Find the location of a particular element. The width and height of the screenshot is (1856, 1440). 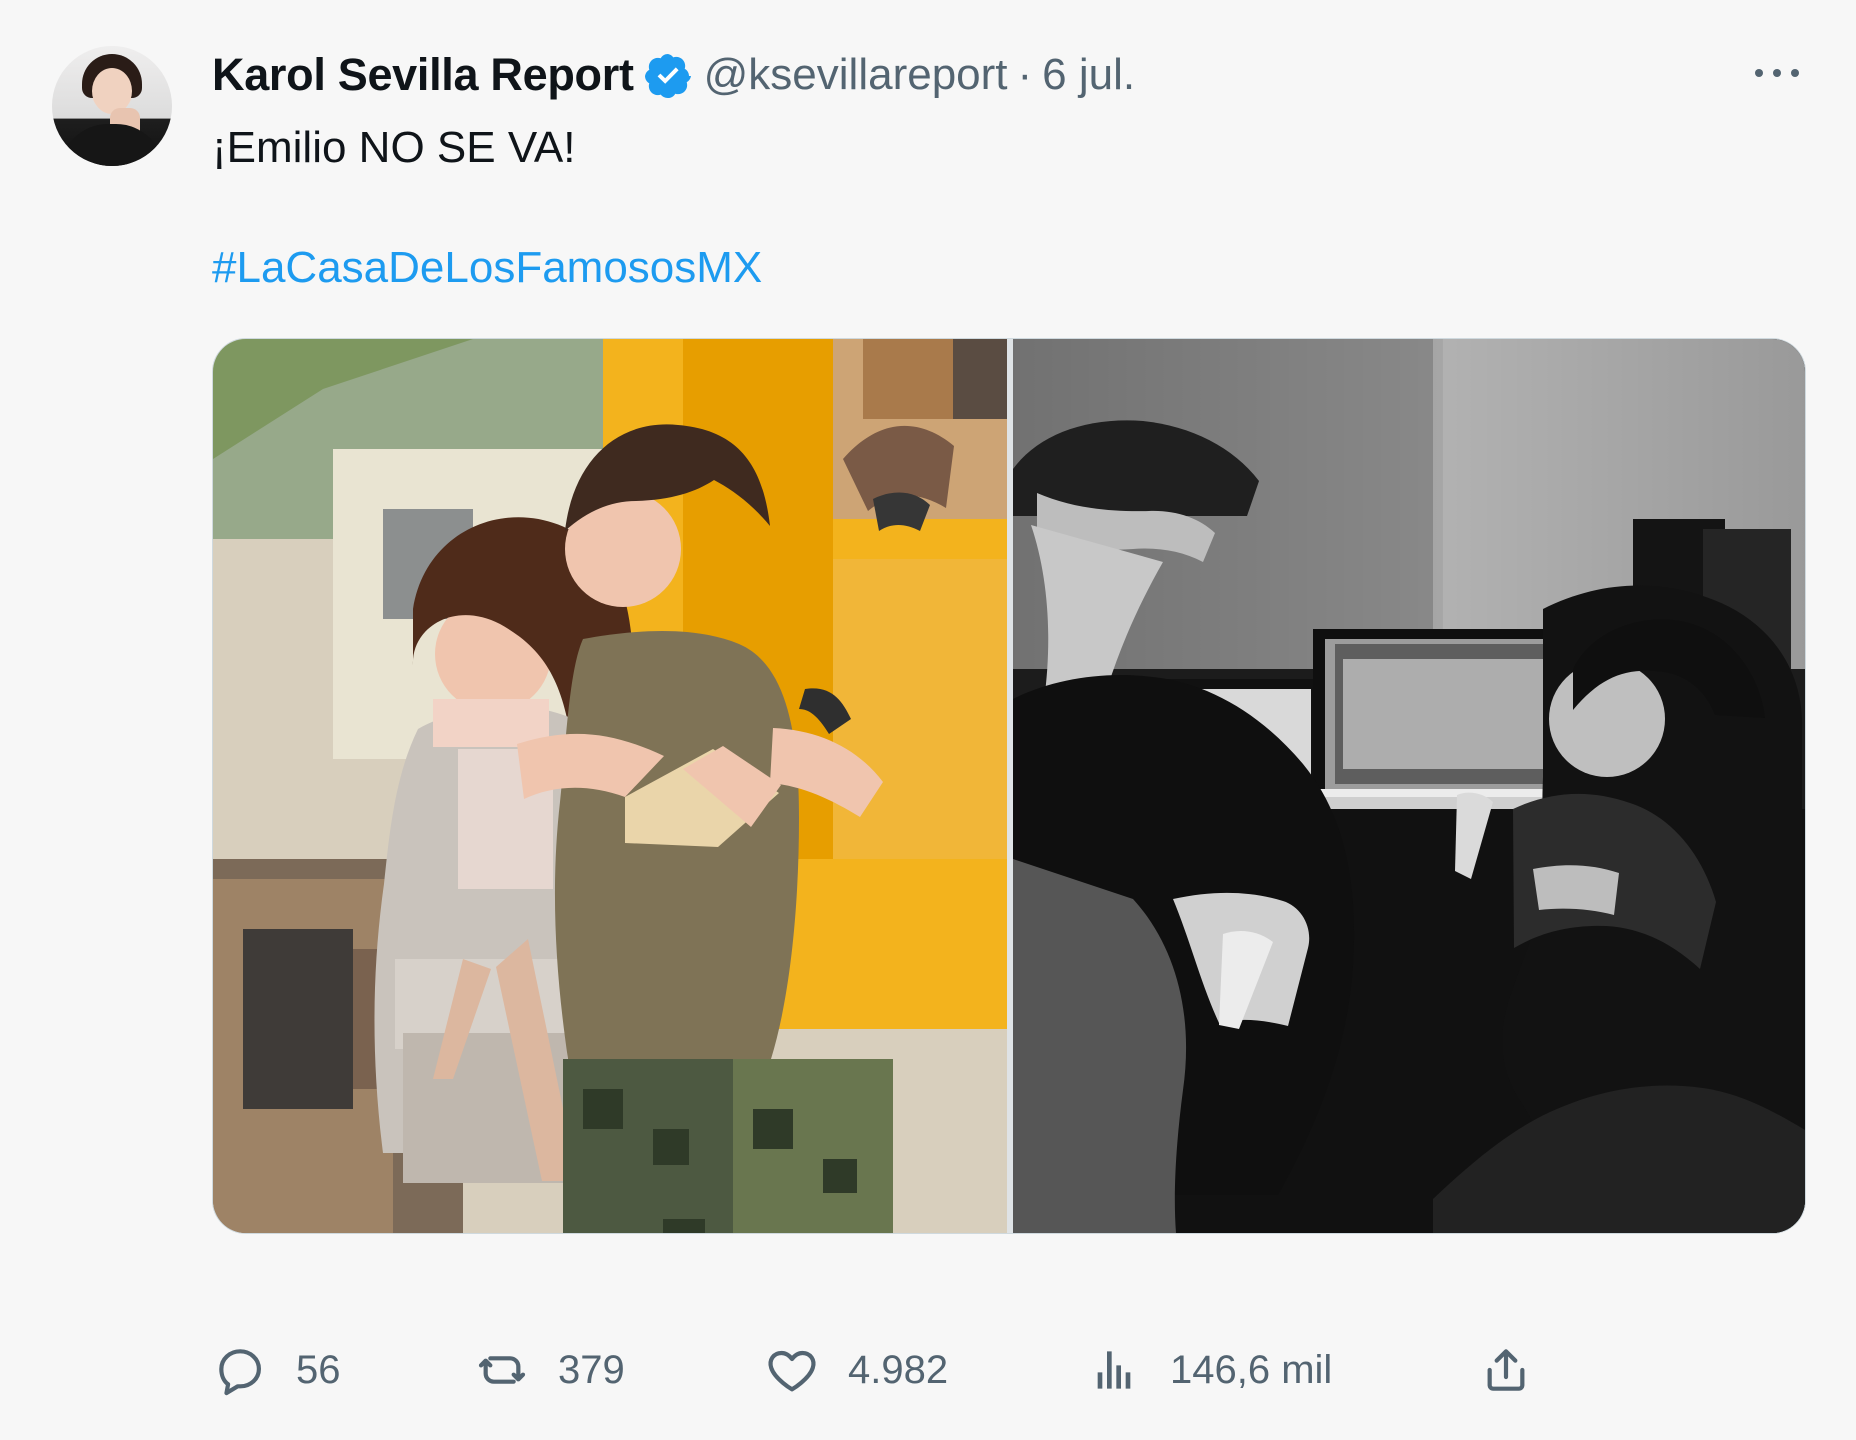

retweet-button: 379 is located at coordinates (549, 1370).